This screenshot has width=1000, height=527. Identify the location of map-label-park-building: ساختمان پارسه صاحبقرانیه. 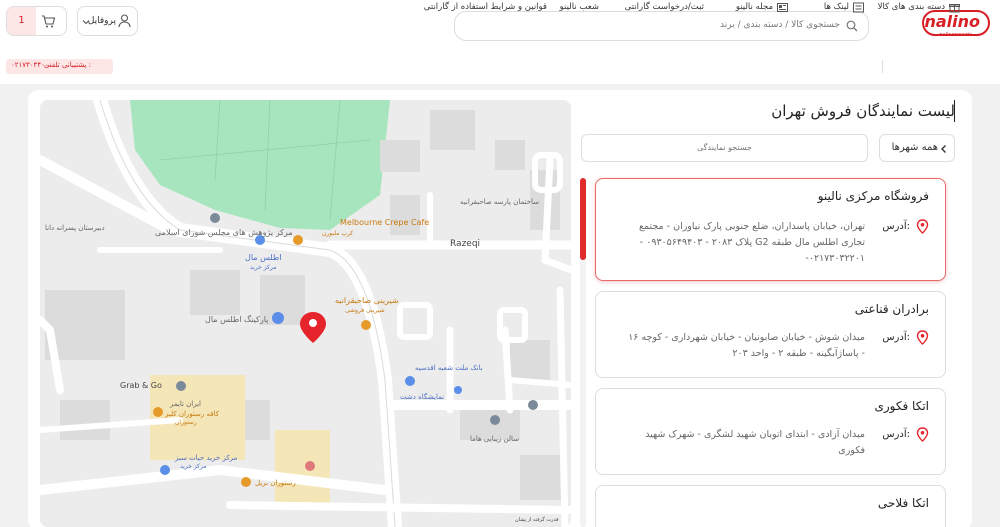
(499, 202).